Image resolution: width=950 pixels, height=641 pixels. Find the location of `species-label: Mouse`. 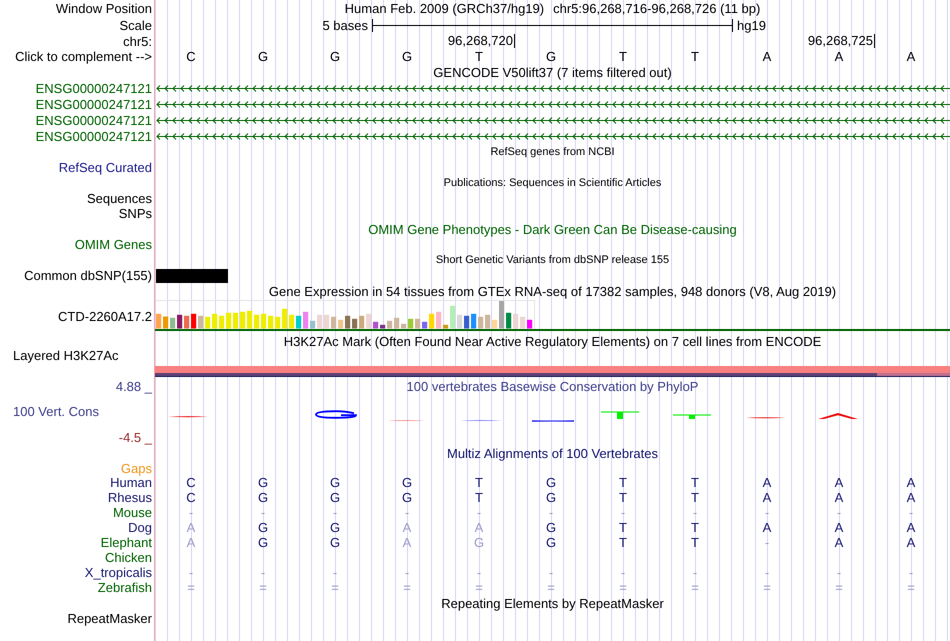

species-label: Mouse is located at coordinates (132, 512).